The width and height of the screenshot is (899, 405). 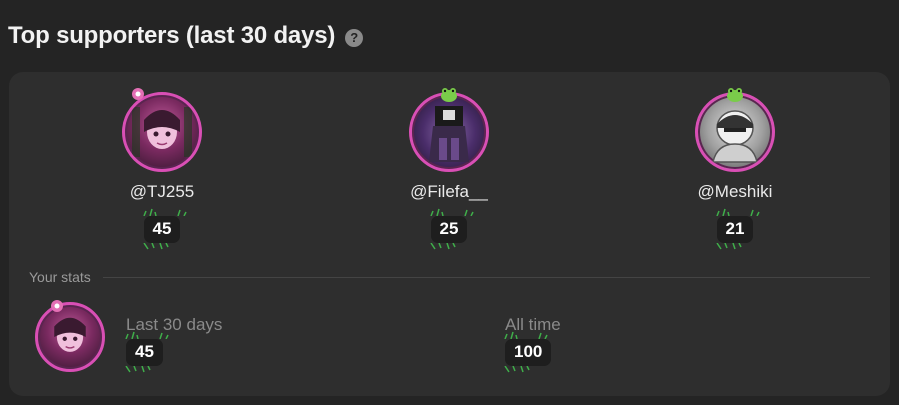 I want to click on your-stats-divider: Your stats, so click(x=449, y=277).